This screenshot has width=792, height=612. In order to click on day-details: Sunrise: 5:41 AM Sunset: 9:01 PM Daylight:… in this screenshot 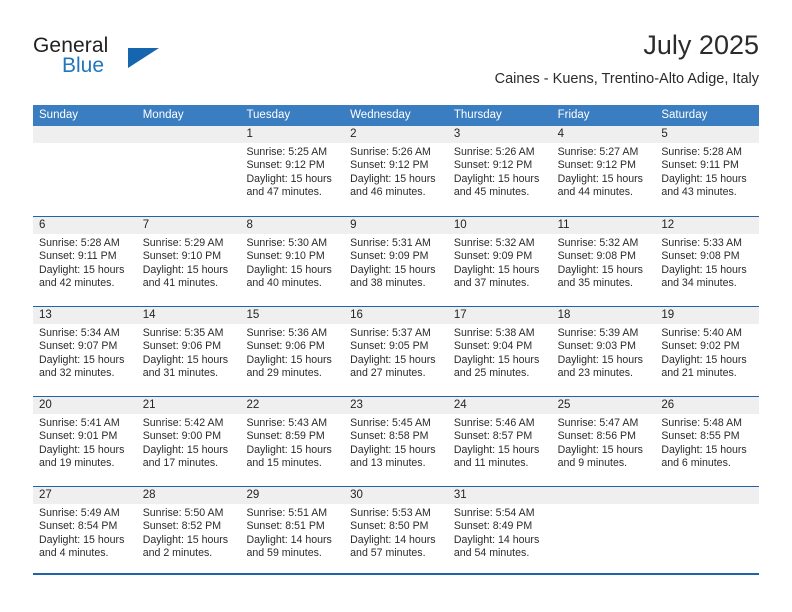, I will do `click(85, 442)`.